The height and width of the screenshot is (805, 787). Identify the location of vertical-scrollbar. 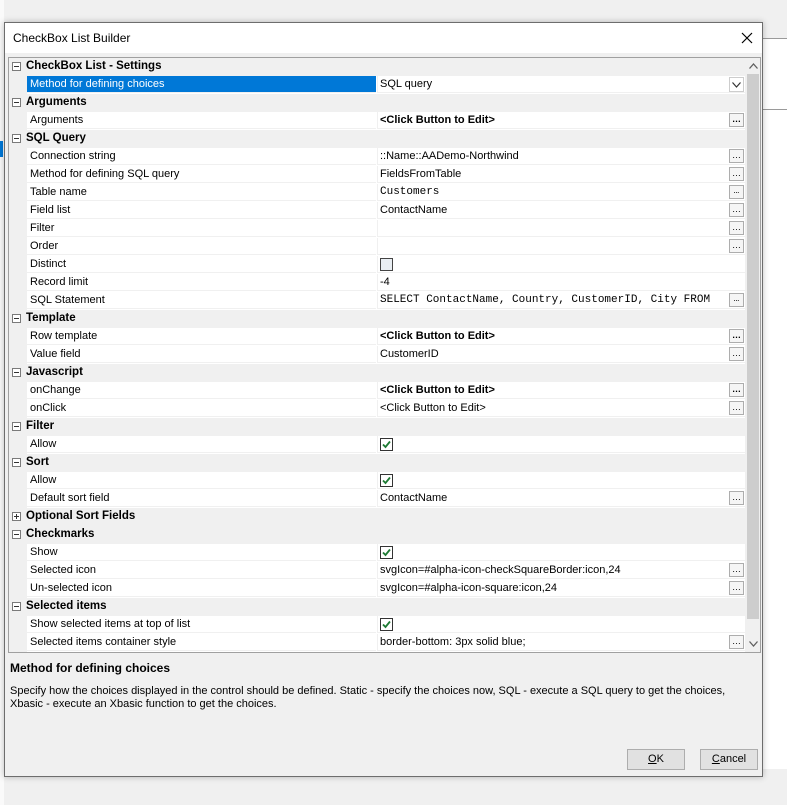
(752, 355).